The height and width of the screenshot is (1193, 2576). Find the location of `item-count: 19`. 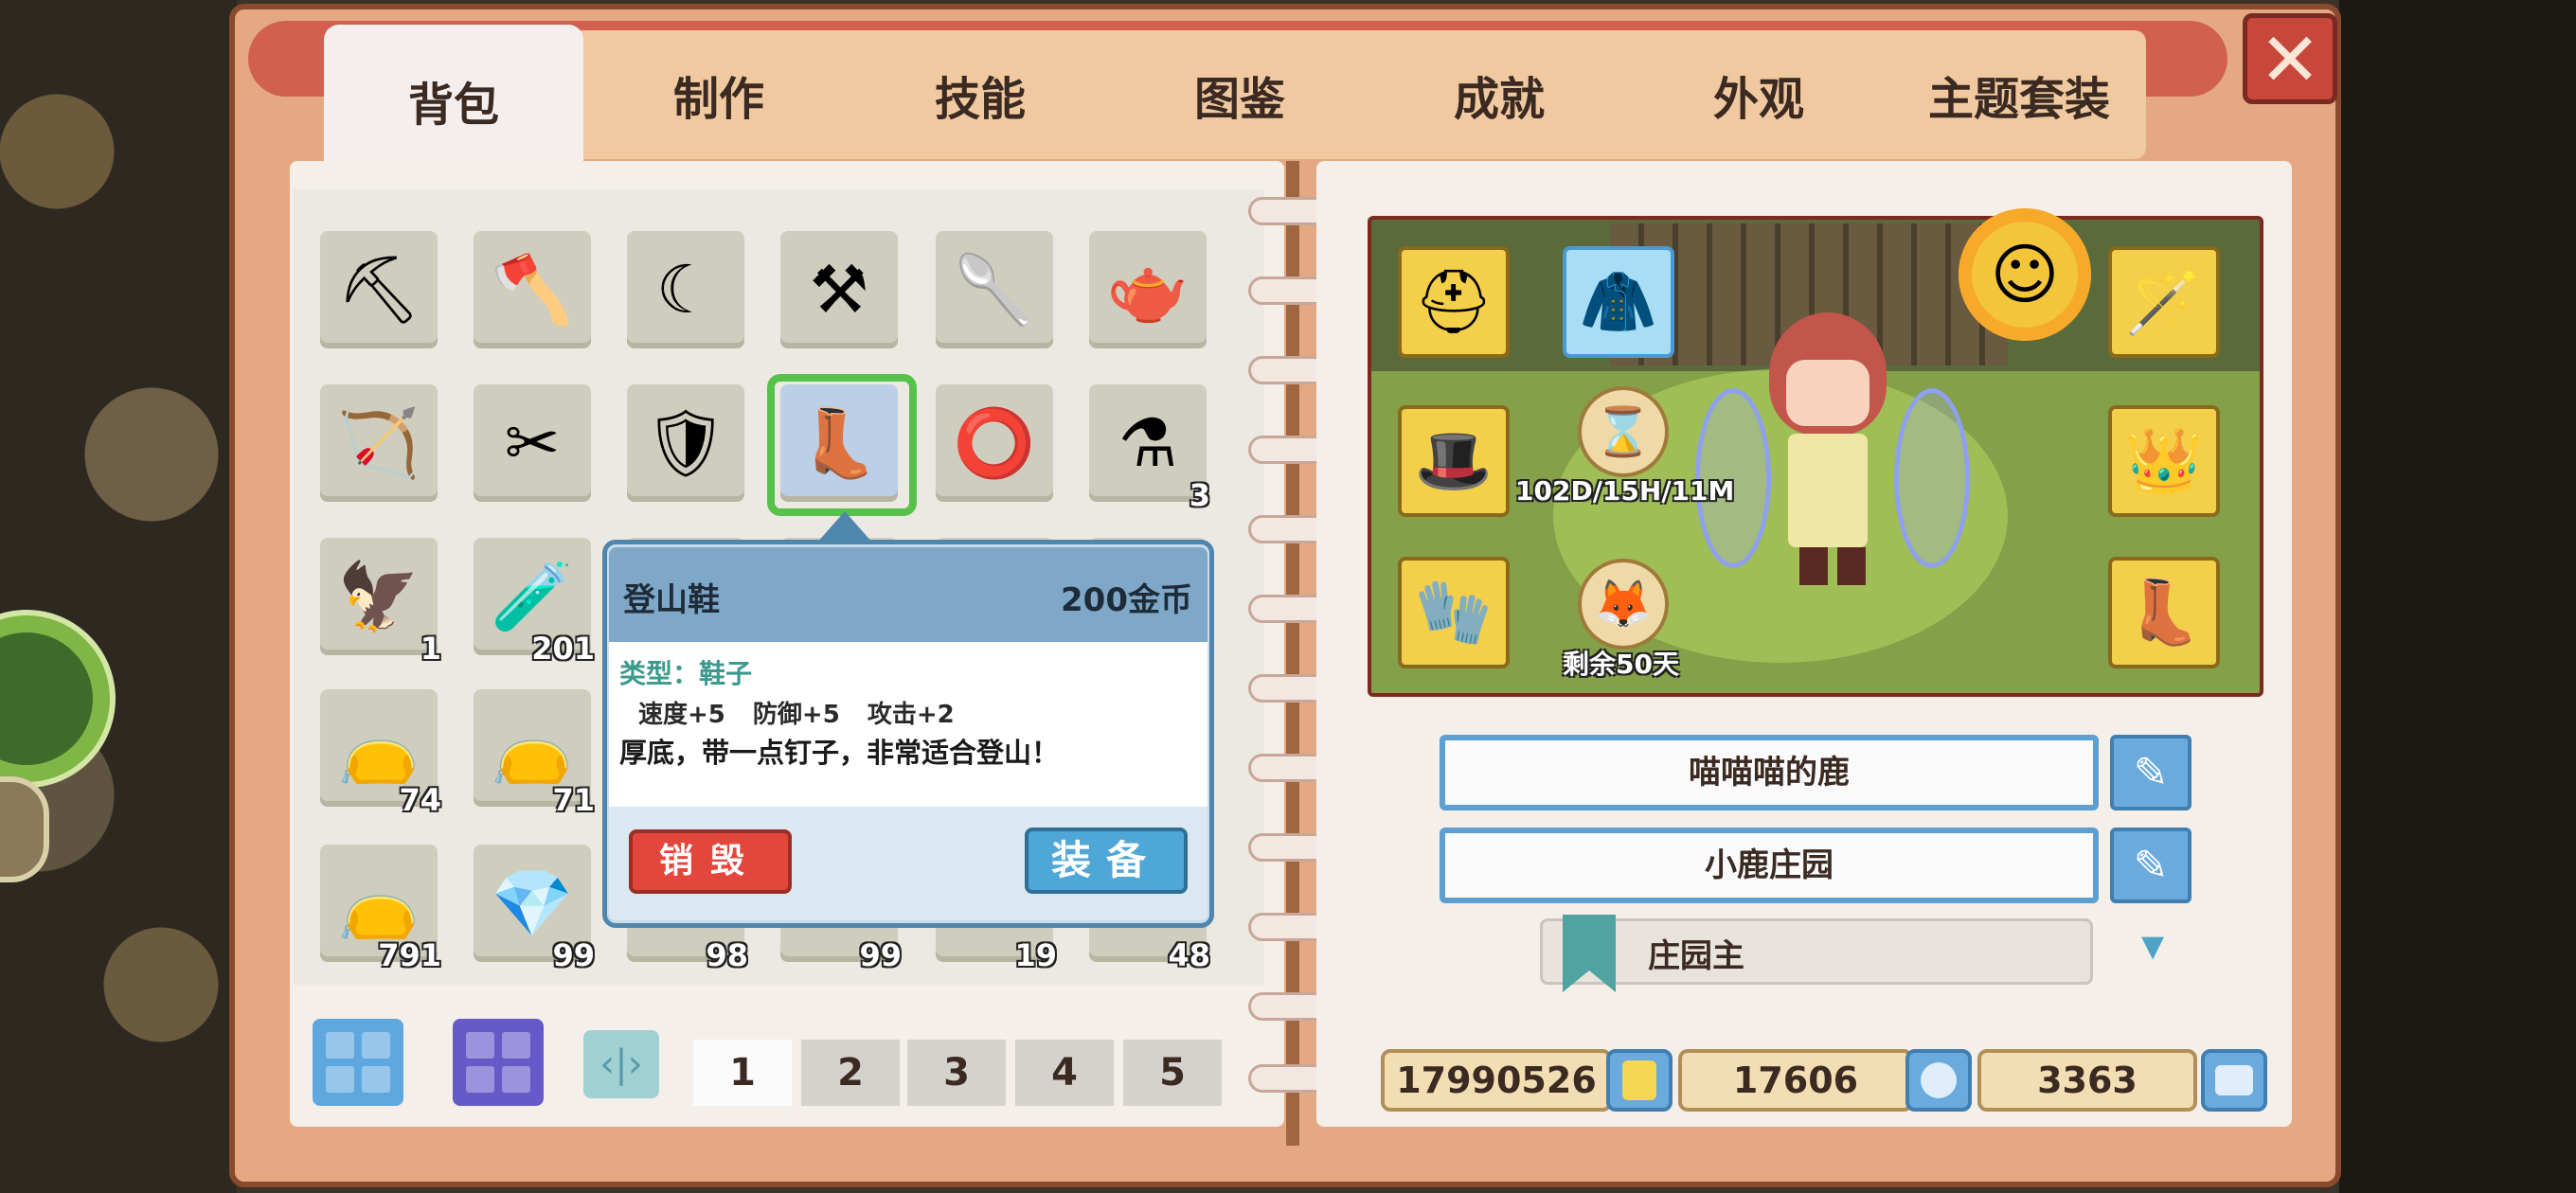

item-count: 19 is located at coordinates (1035, 955).